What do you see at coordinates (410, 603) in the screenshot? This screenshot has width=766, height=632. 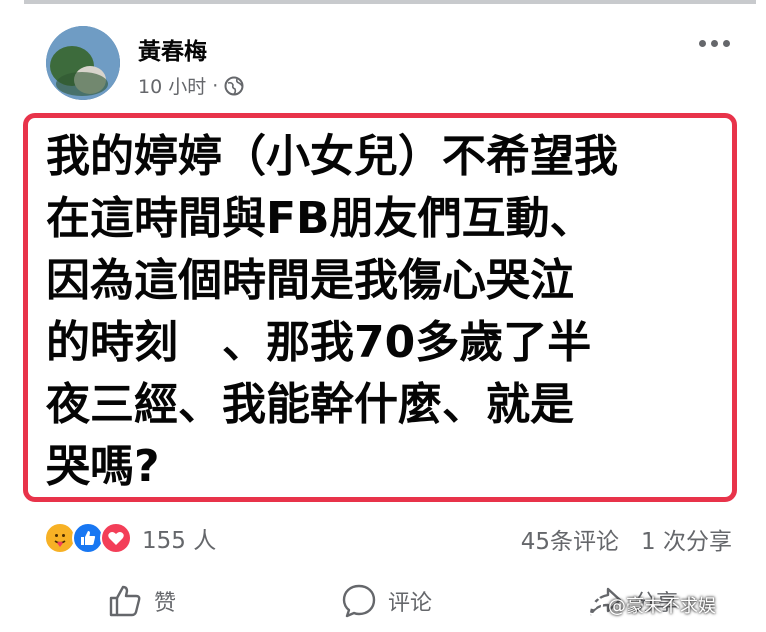 I see `comment-label: 评论` at bounding box center [410, 603].